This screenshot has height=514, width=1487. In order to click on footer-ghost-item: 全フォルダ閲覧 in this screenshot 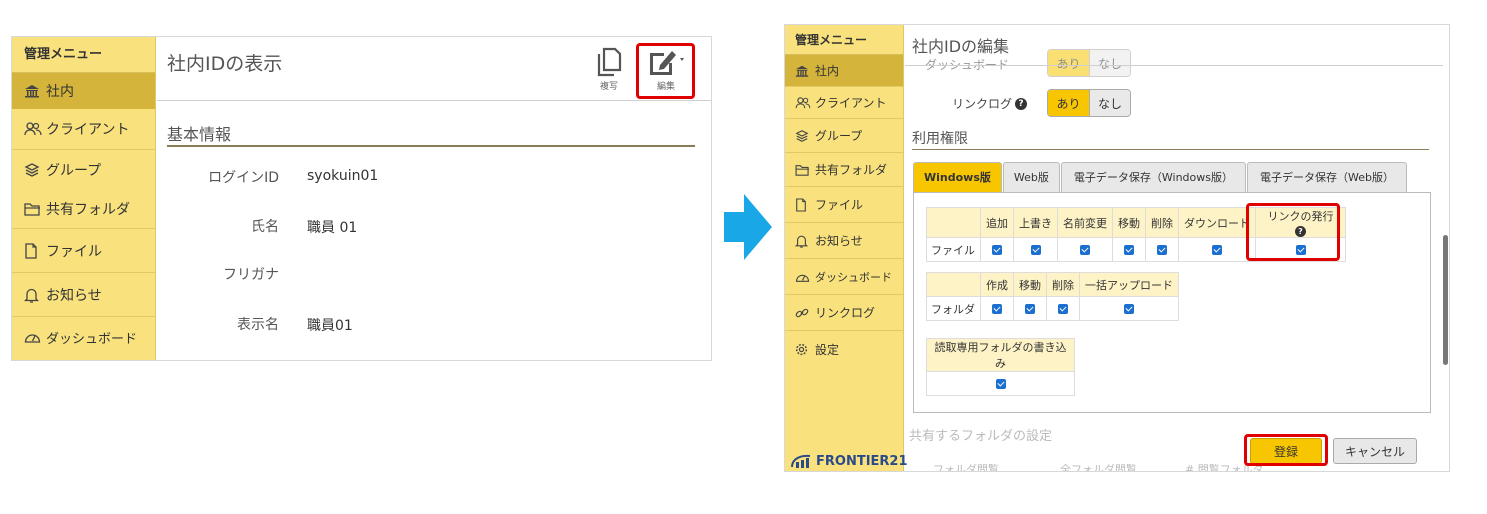, I will do `click(1098, 467)`.